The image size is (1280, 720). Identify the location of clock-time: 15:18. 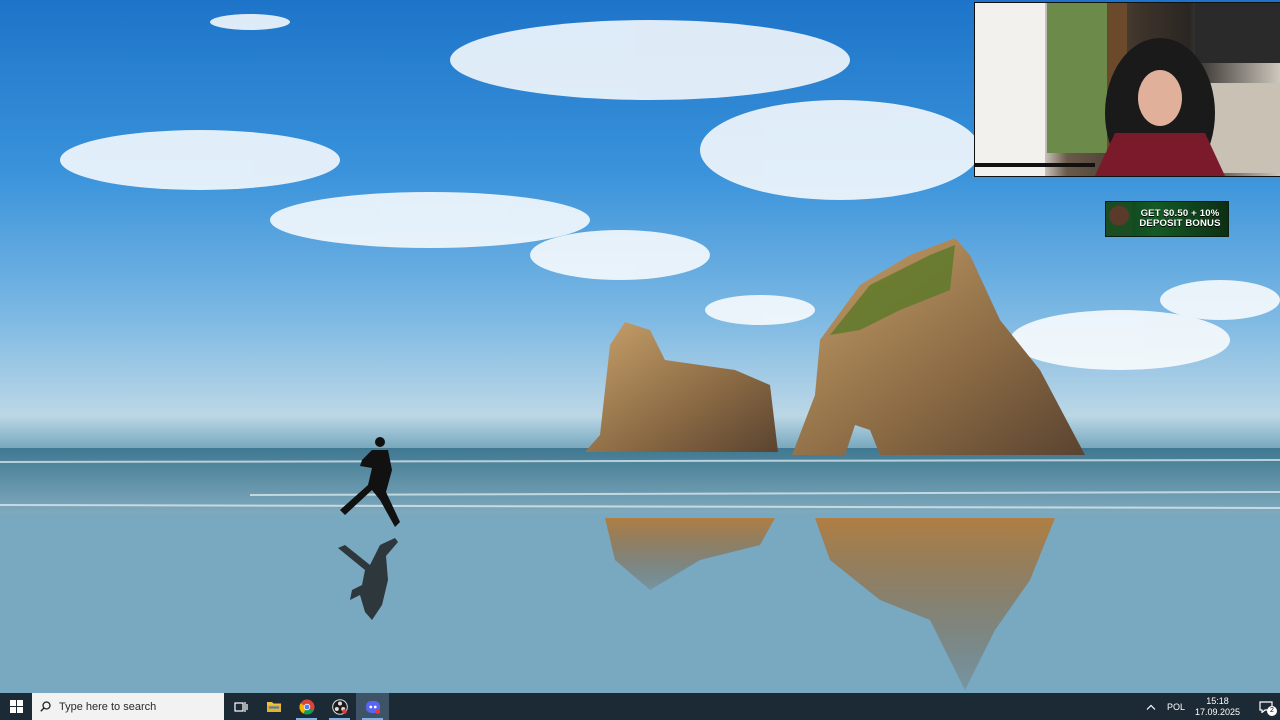
(1217, 700).